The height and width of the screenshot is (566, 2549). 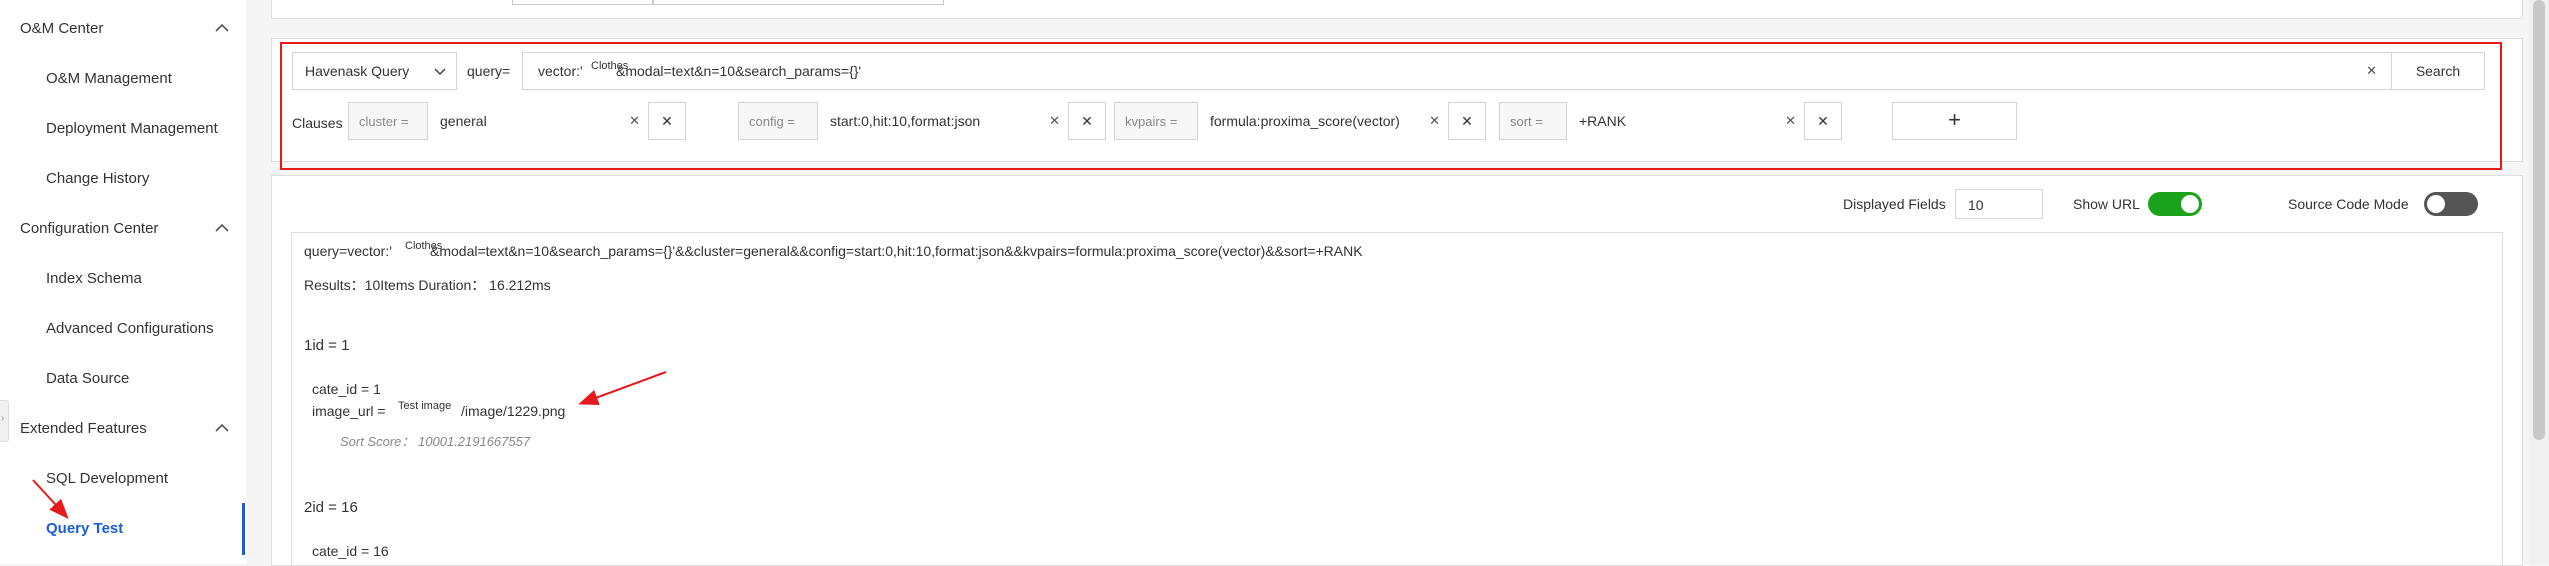 I want to click on search-button: Search, so click(x=2438, y=71).